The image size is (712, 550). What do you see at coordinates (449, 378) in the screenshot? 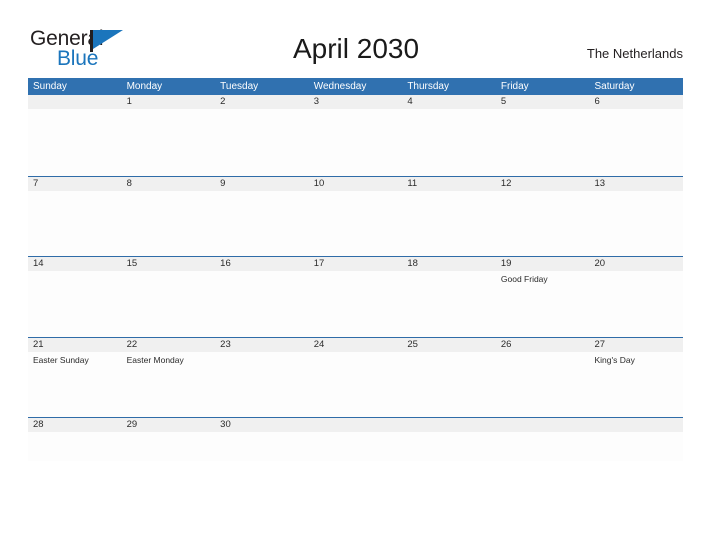
I see `day-cell: 25` at bounding box center [449, 378].